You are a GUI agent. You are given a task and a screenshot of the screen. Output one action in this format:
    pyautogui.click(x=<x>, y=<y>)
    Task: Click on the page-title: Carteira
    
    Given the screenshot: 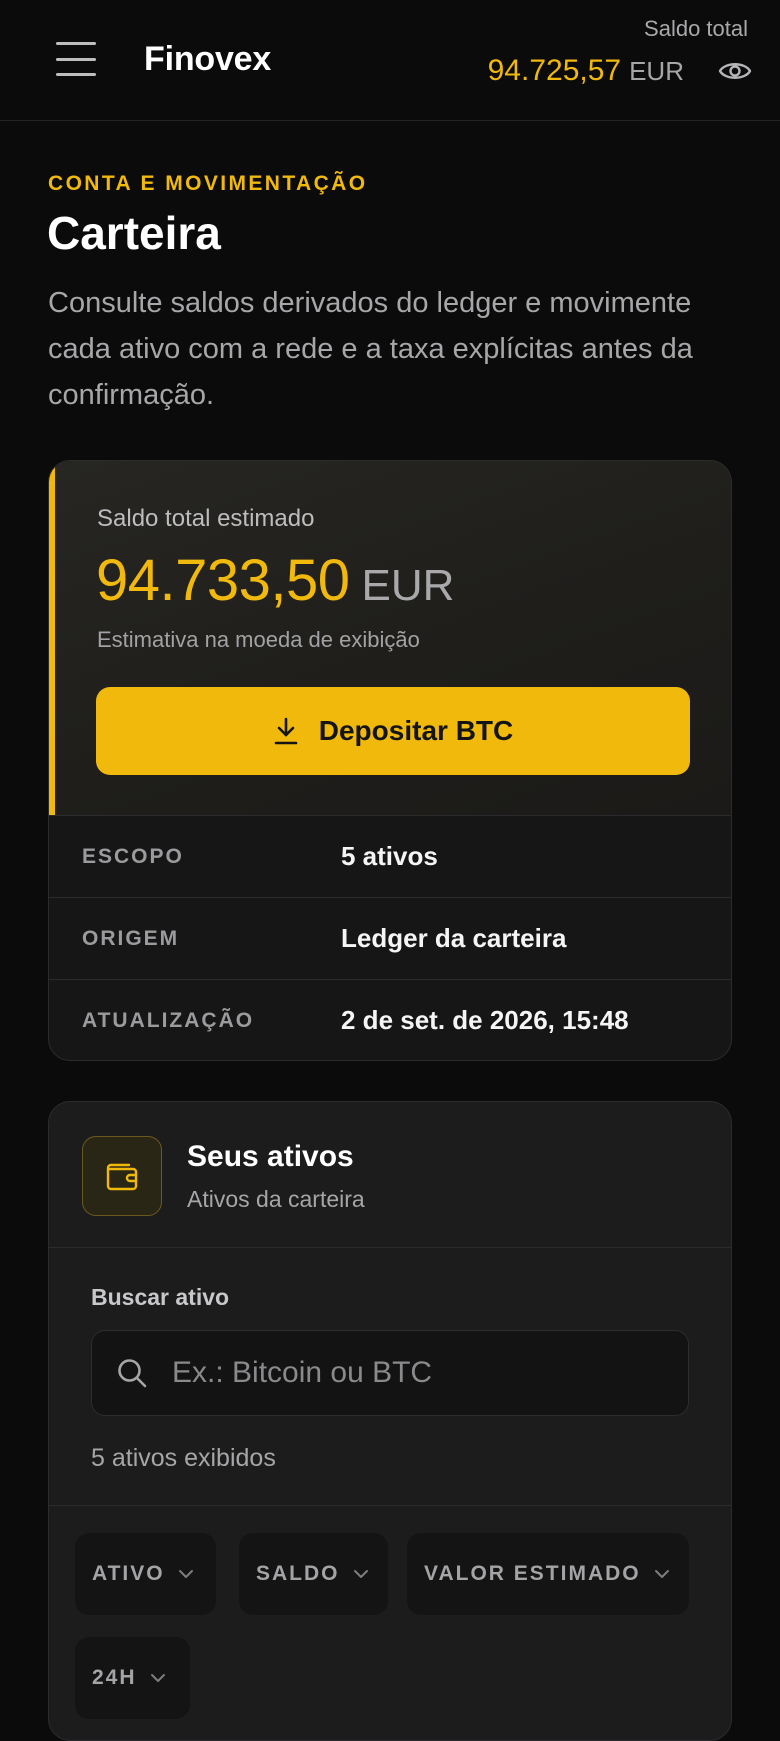 What is the action you would take?
    pyautogui.click(x=134, y=233)
    